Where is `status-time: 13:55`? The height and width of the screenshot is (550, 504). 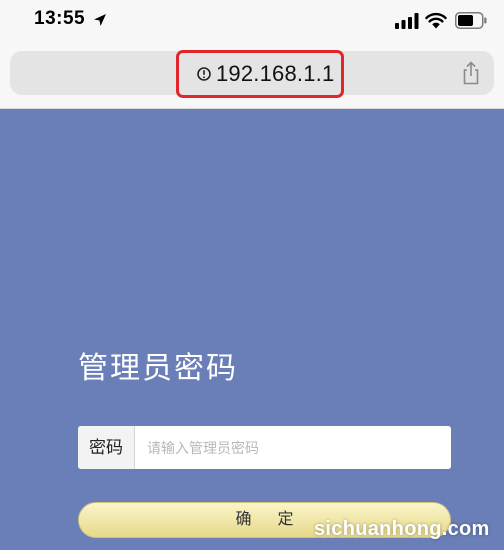
status-time: 13:55 is located at coordinates (60, 18).